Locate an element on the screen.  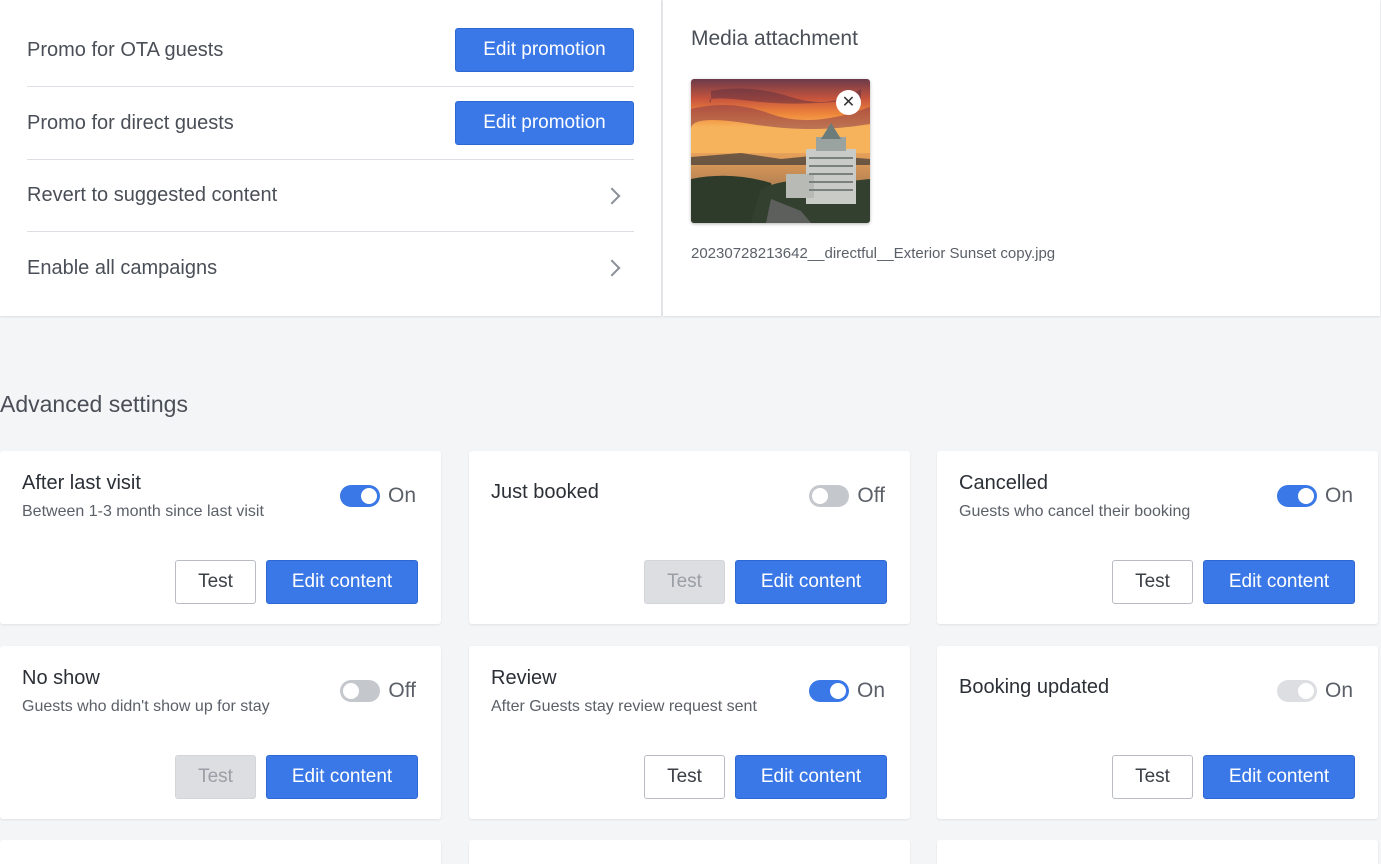
edit-promotion-direct-button: Edit promotion is located at coordinates (544, 123).